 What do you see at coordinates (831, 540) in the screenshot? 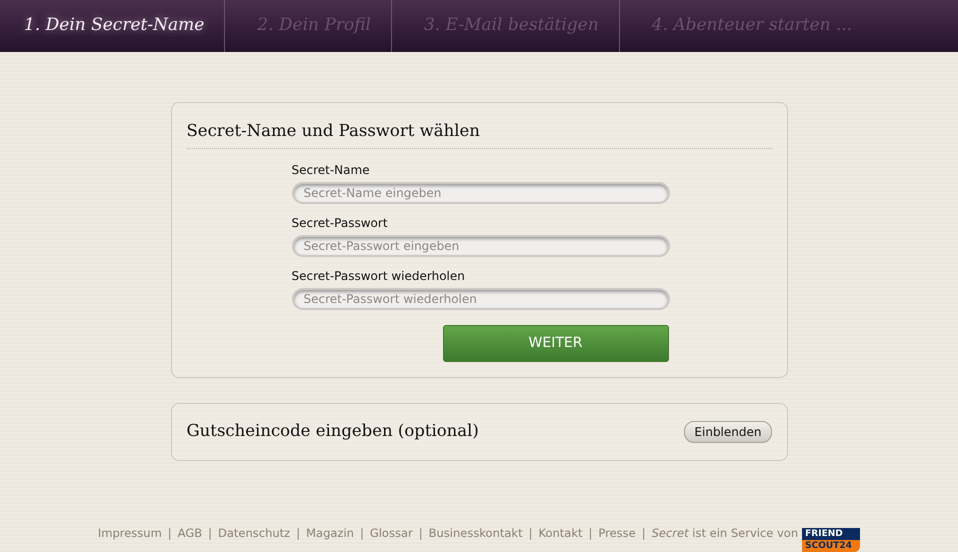
I see `brand-logo: FRIEND SCOUT24` at bounding box center [831, 540].